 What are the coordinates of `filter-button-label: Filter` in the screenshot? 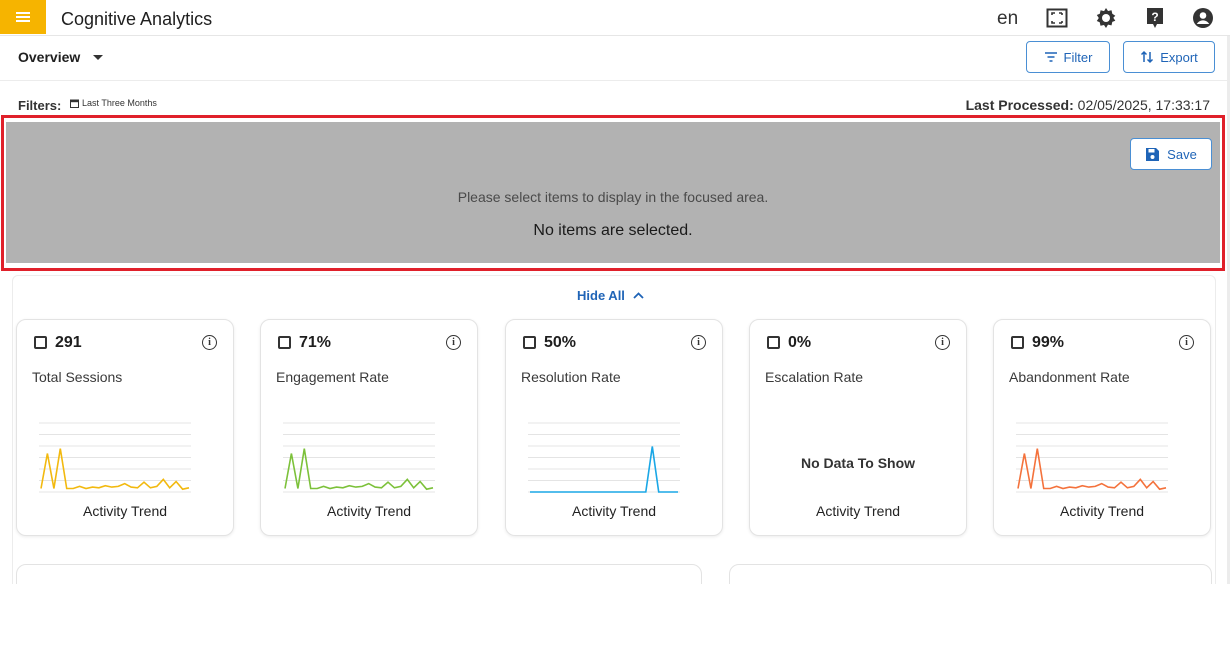 It's located at (1078, 57).